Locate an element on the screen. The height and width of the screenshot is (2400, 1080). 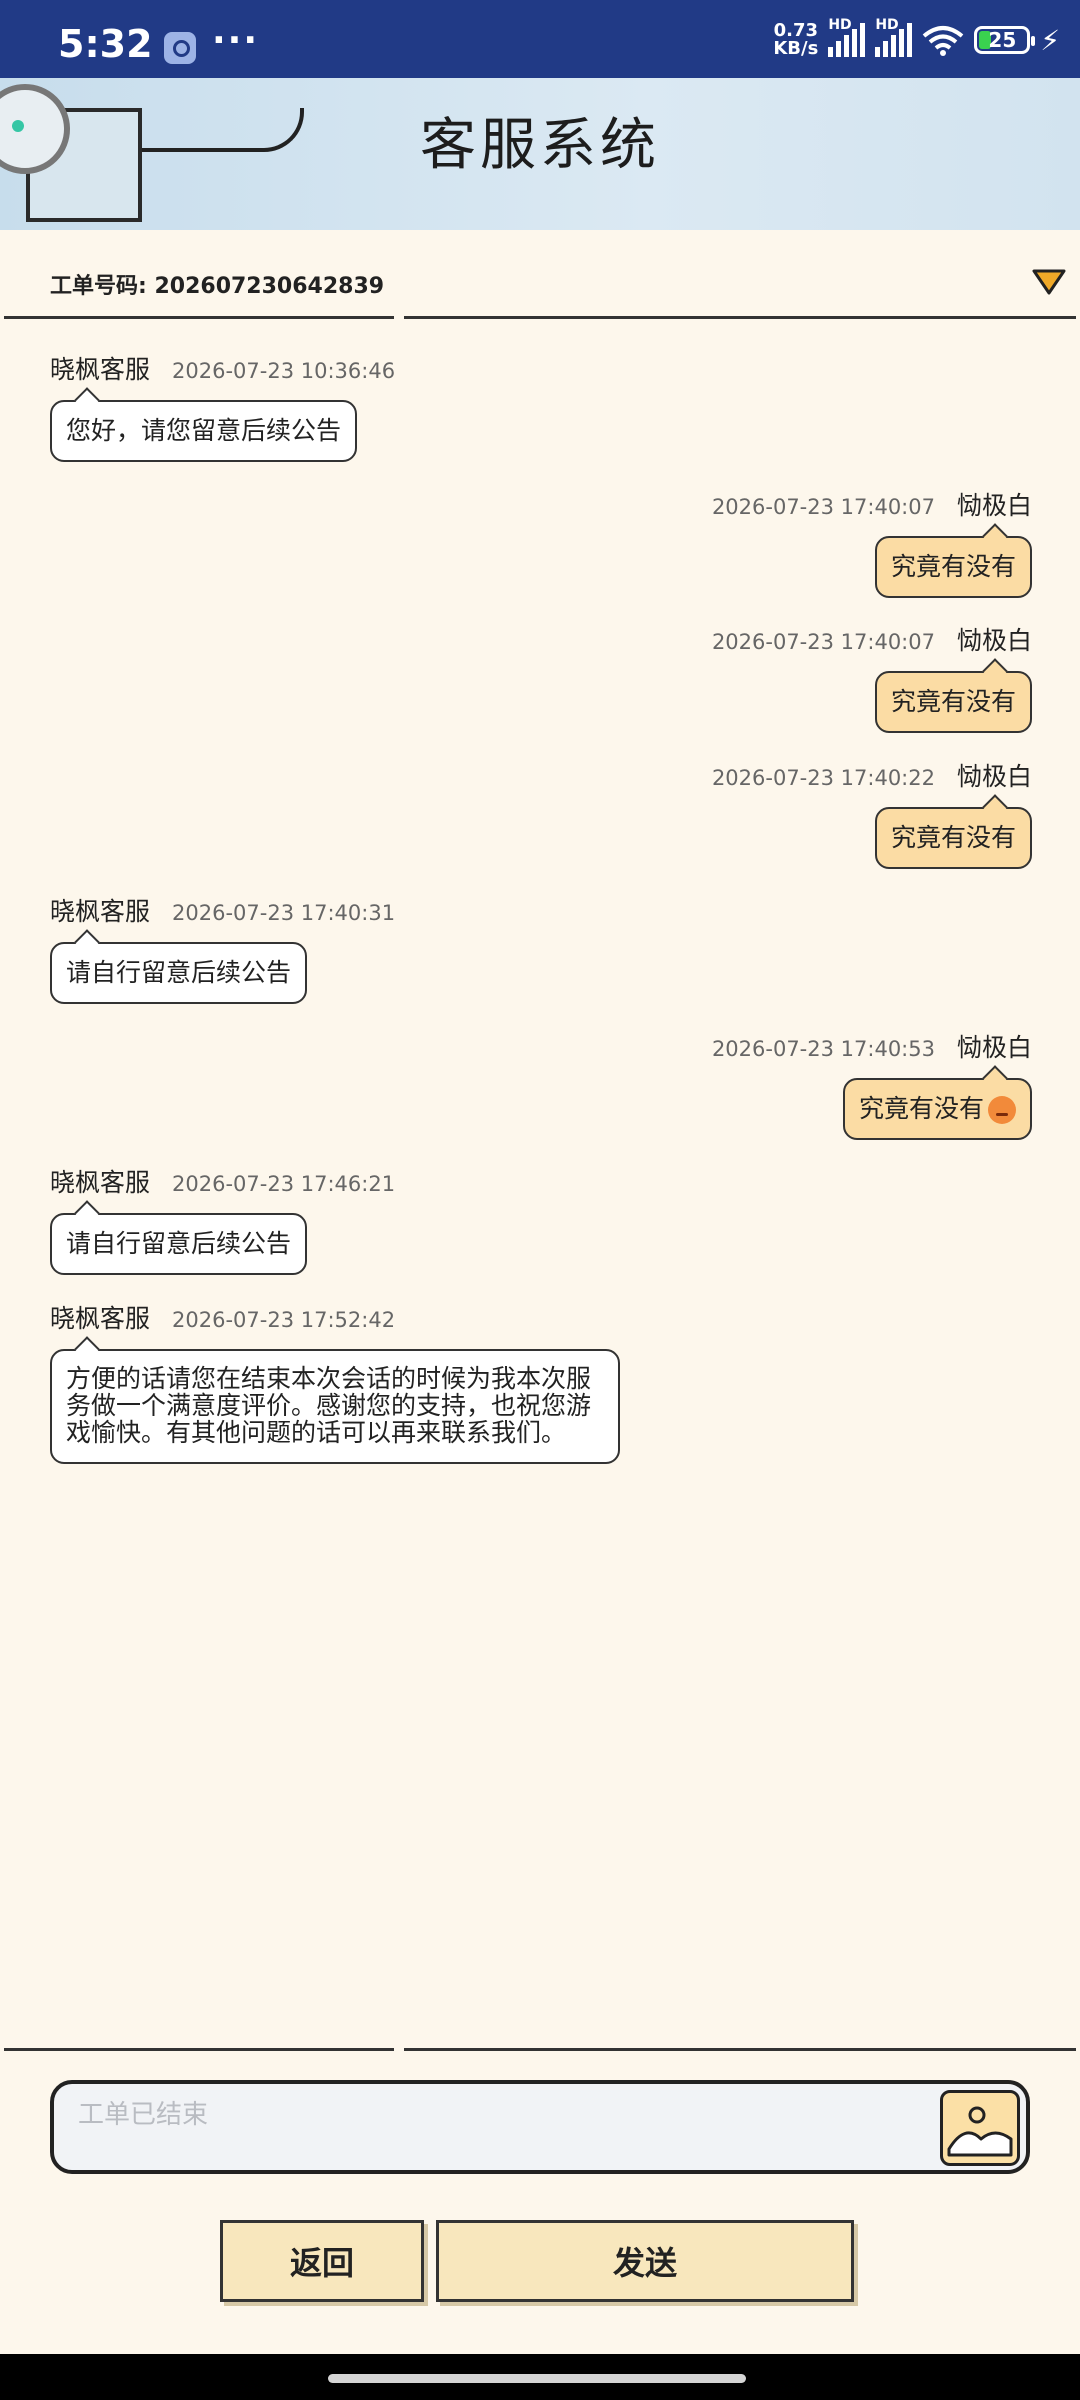
ticket-number: 工单号码: 202607230642839 is located at coordinates (217, 286).